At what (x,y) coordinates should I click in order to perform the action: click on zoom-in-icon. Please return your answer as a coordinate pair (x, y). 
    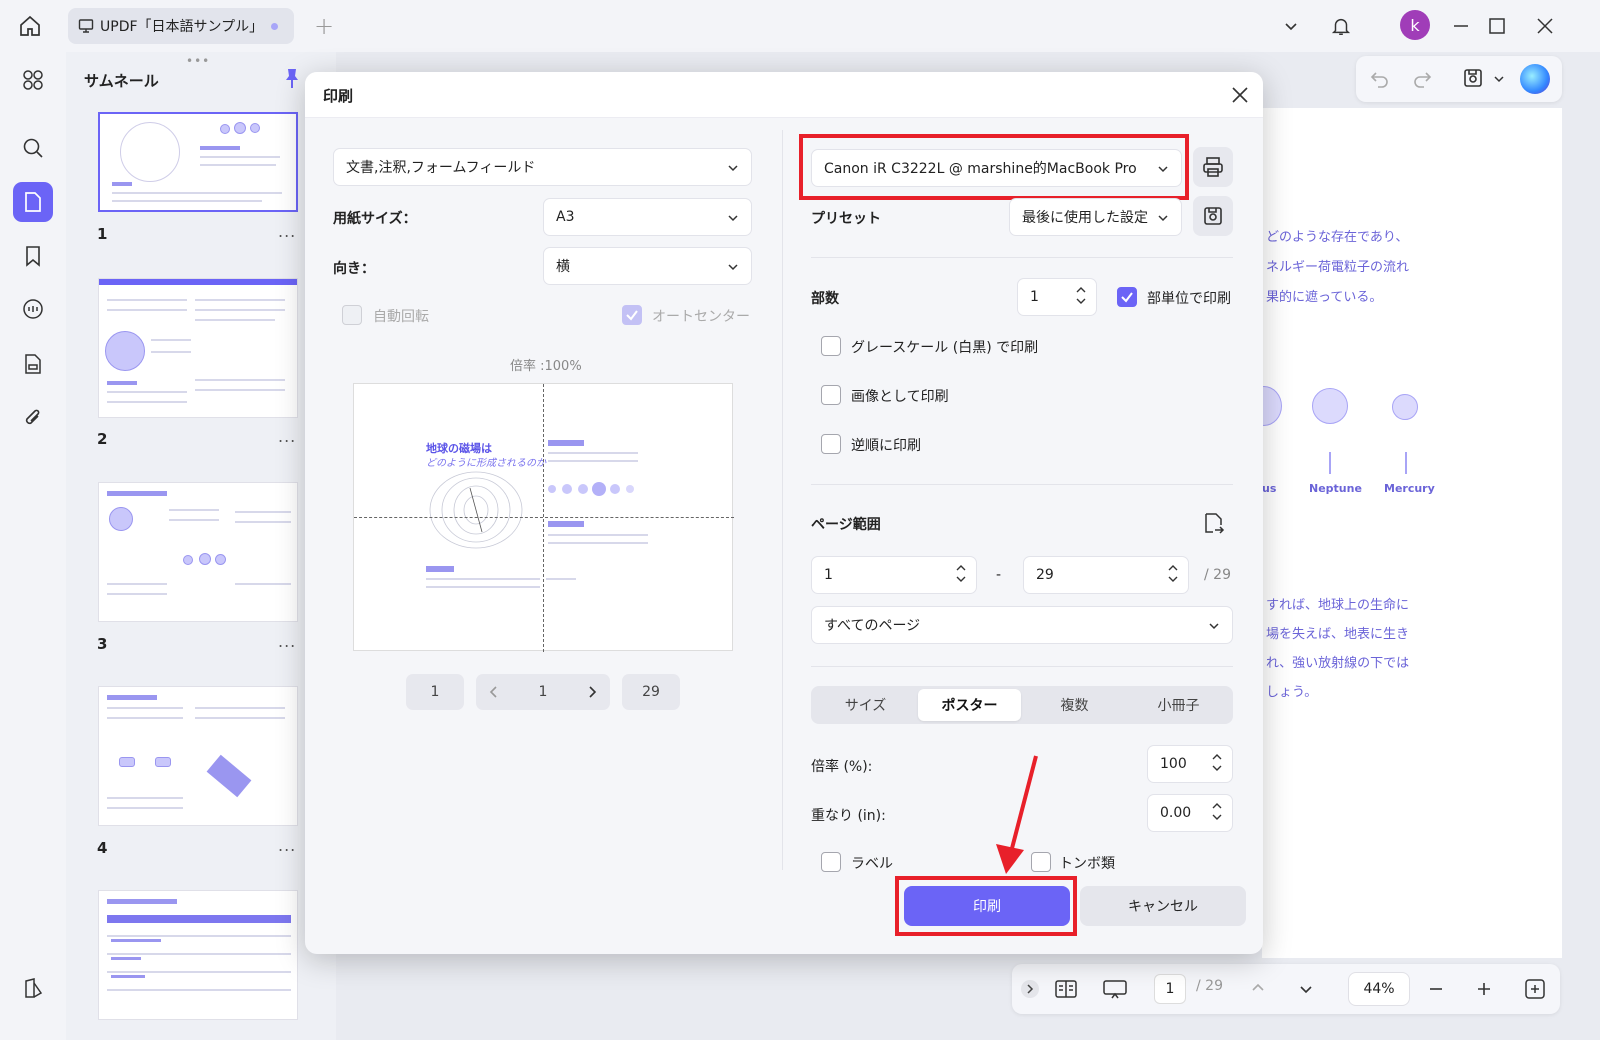
    Looking at the image, I should click on (1484, 989).